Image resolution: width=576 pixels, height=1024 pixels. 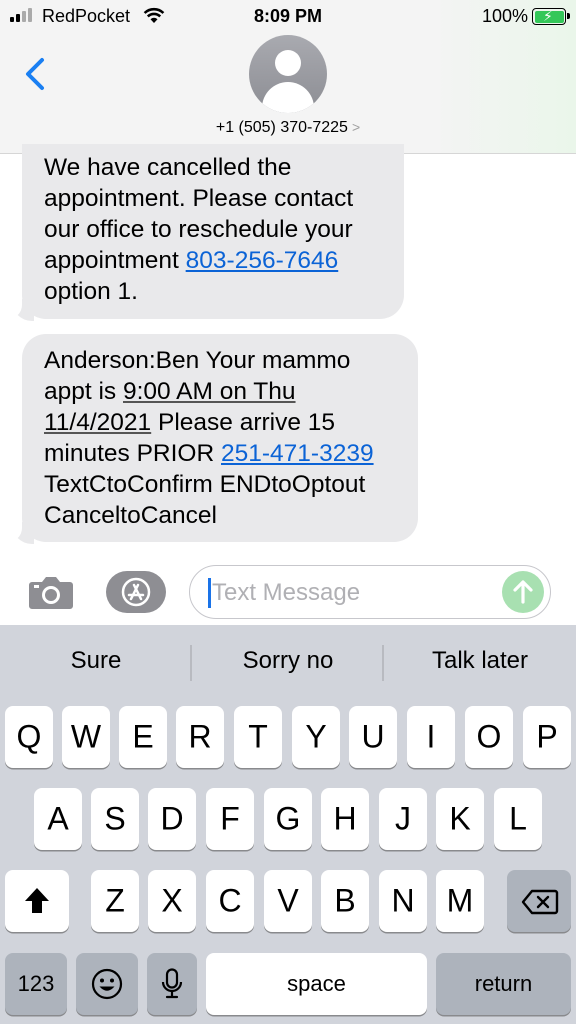 I want to click on suggestion-2: Sorry no, so click(x=288, y=661).